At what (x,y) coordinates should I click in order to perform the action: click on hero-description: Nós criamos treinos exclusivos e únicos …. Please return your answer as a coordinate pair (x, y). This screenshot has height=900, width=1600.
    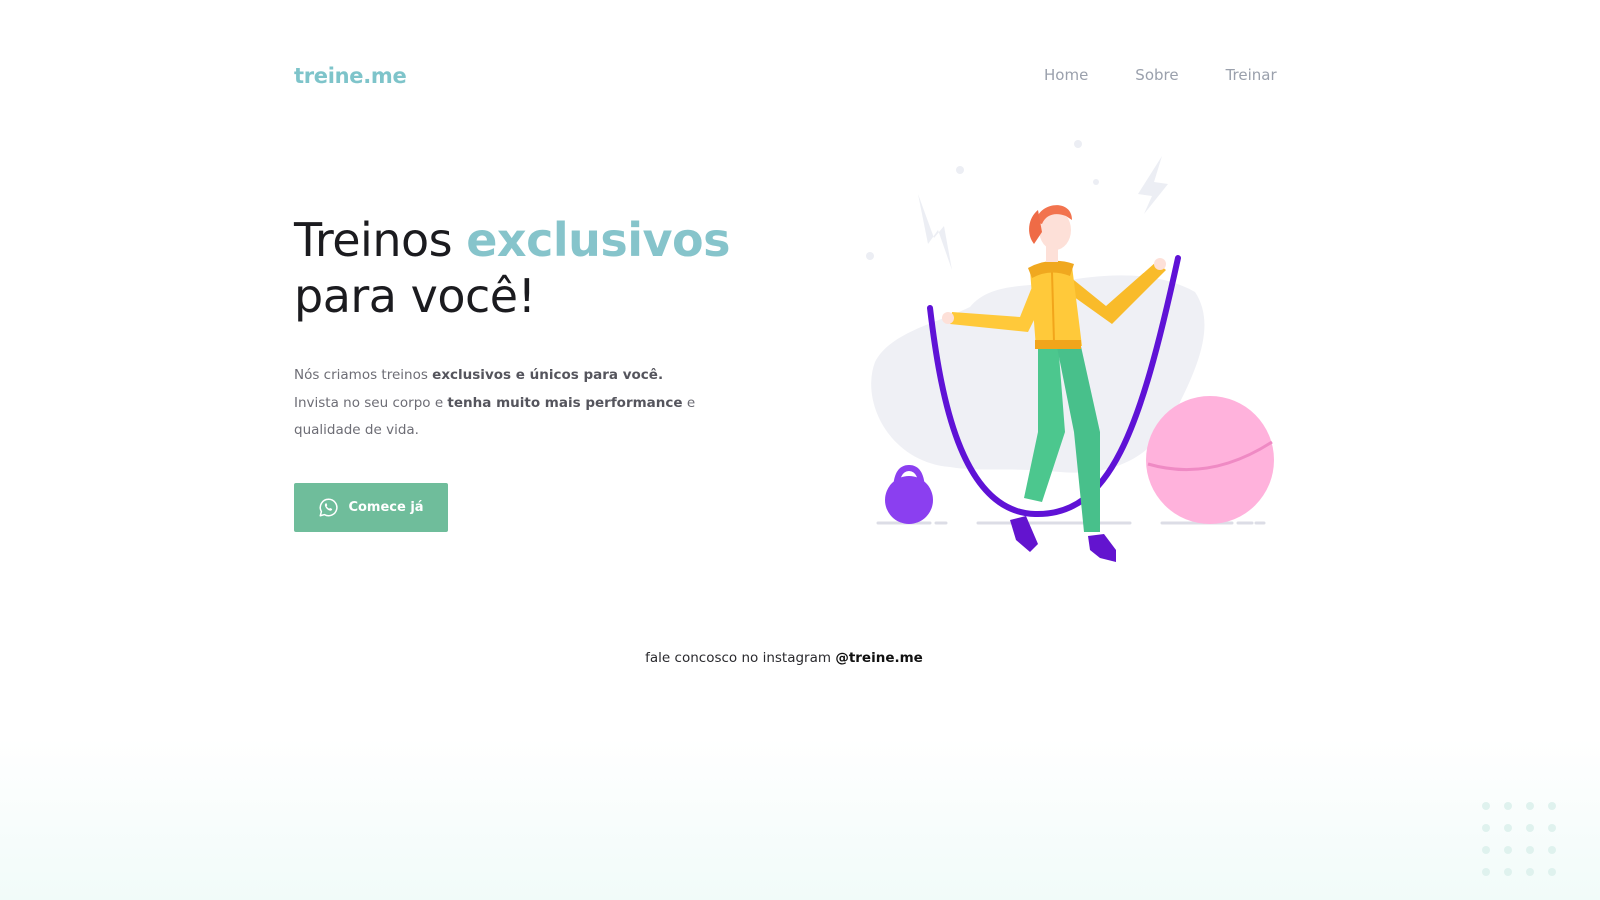
    Looking at the image, I should click on (504, 403).